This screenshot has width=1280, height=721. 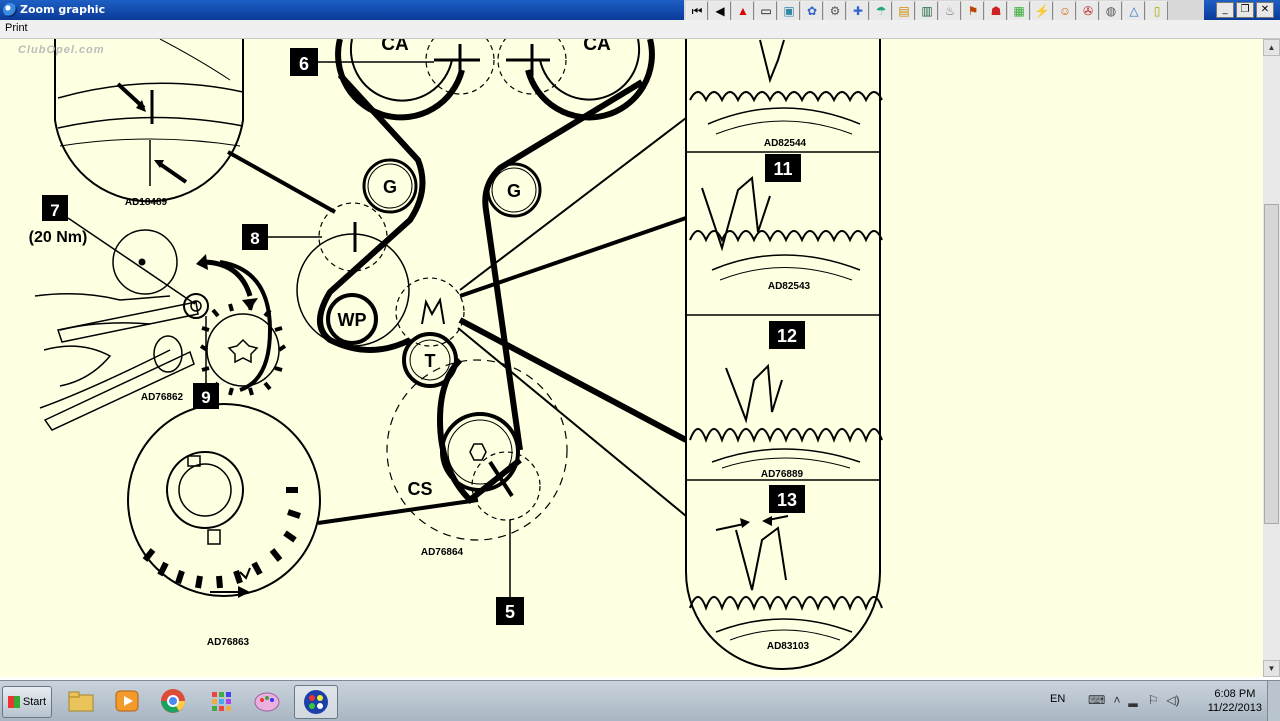 I want to click on blank-page-icon: ▭, so click(x=766, y=11).